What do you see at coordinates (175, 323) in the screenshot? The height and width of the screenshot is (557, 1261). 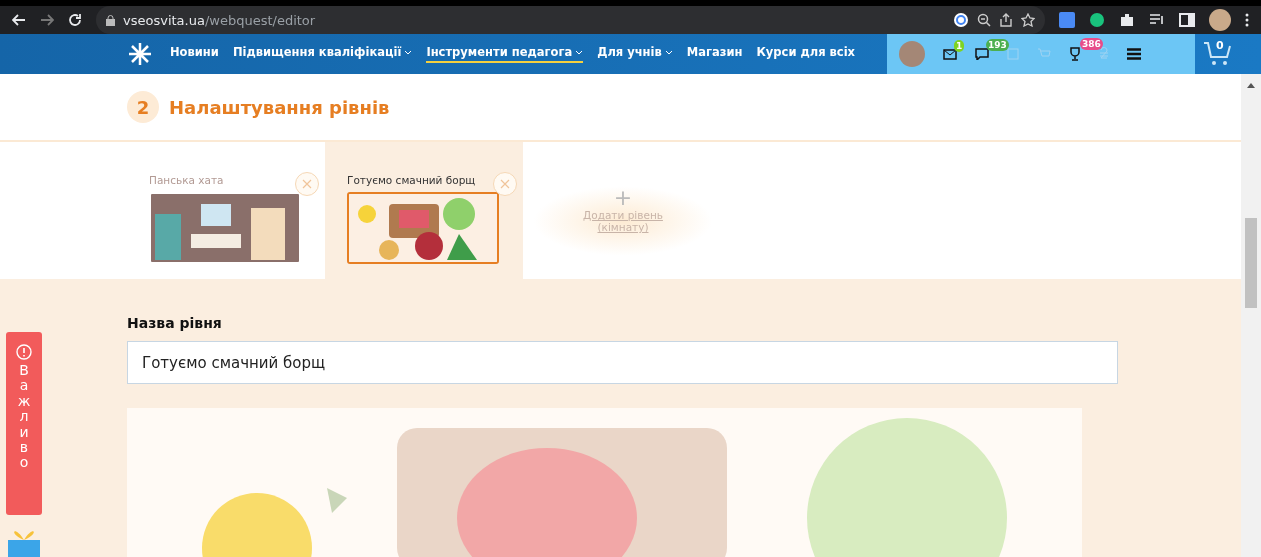 I see `field-label: Назва рівня` at bounding box center [175, 323].